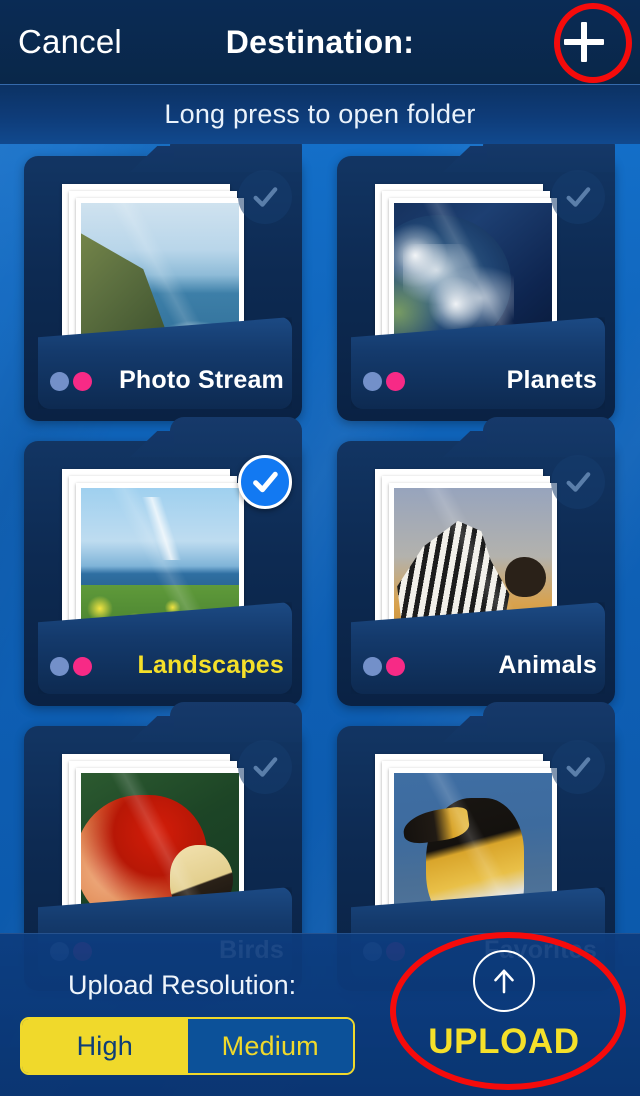 The width and height of the screenshot is (640, 1096). I want to click on folder-label: Landscapes, so click(210, 665).